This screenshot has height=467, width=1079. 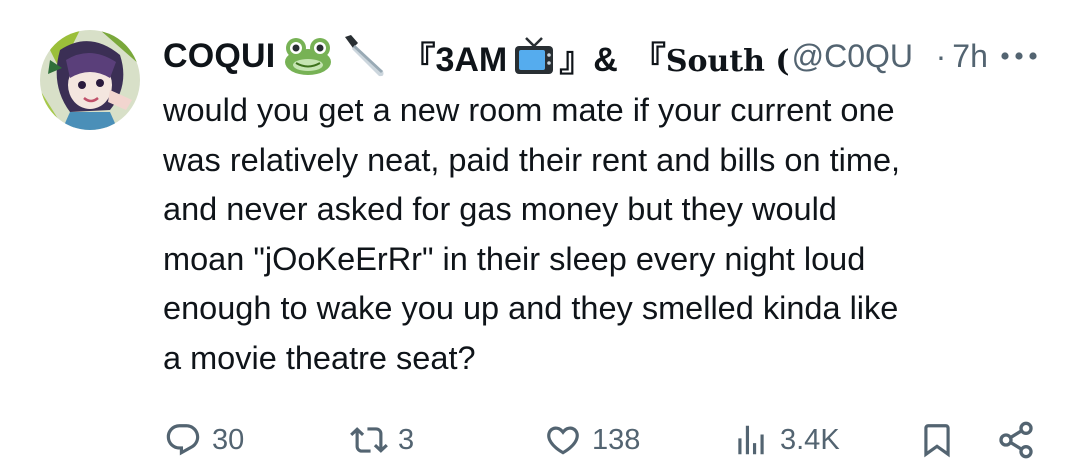 I want to click on bookmark-button, so click(x=937, y=440).